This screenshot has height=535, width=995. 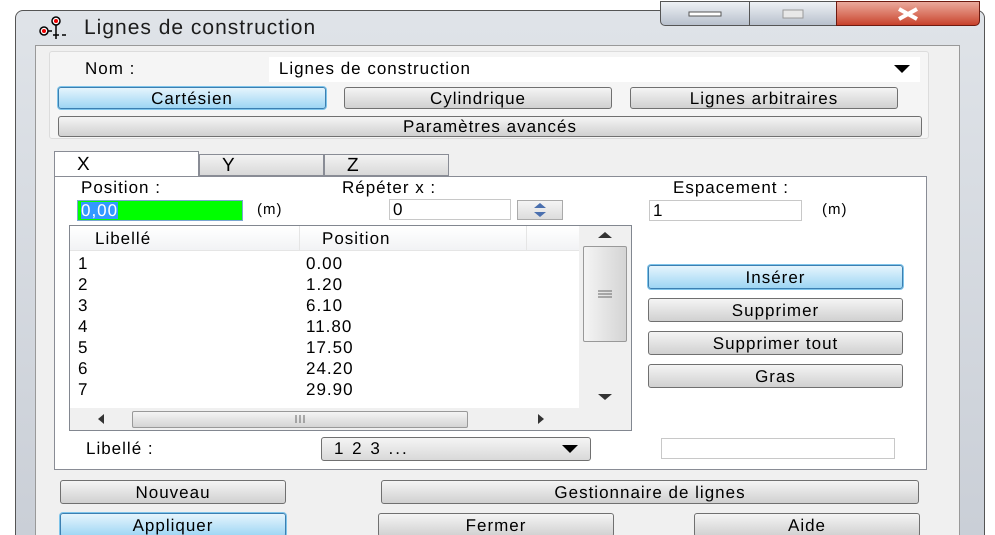 I want to click on horizontal-scrollbar, so click(x=350, y=419).